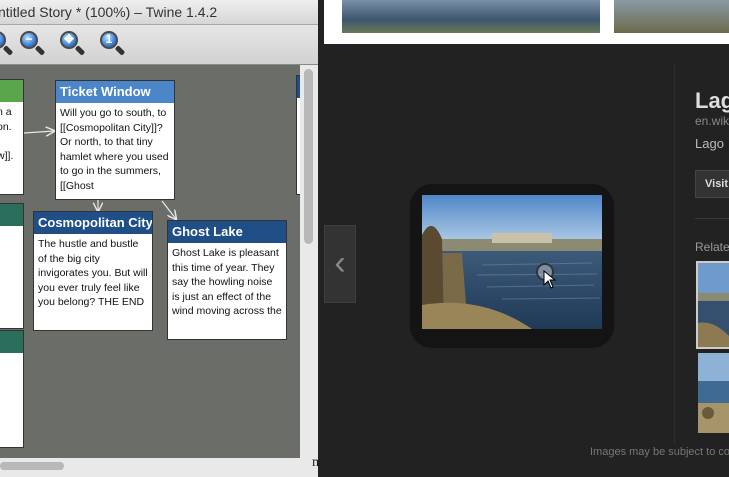 This screenshot has width=729, height=477. Describe the element at coordinates (712, 218) in the screenshot. I see `divider` at that location.